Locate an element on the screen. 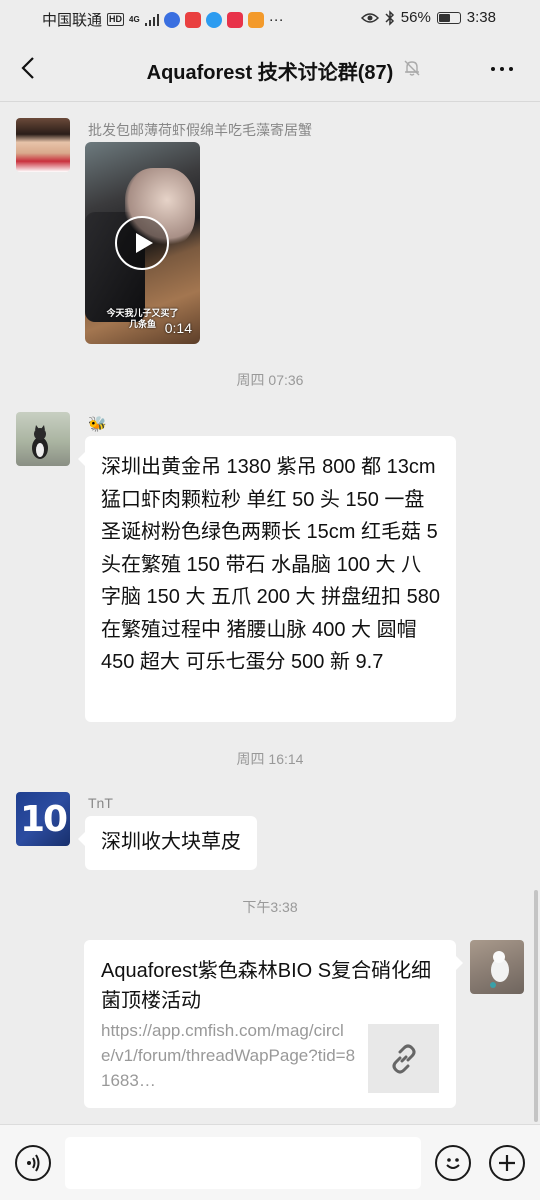 The width and height of the screenshot is (540, 1200). timestamp: 下午3:38 is located at coordinates (270, 907).